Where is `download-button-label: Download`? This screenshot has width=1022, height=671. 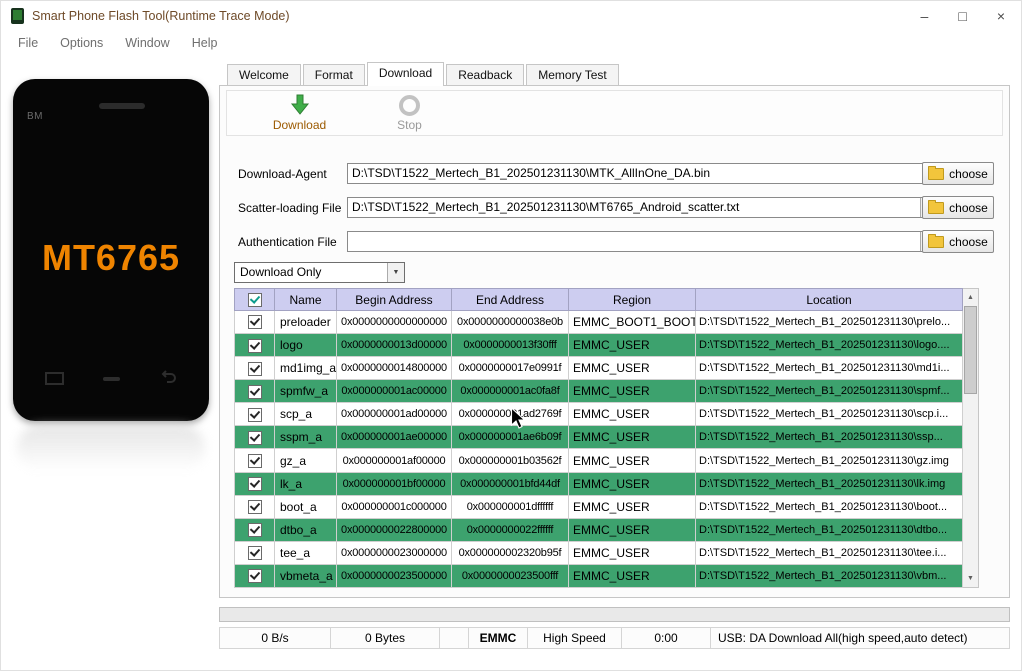 download-button-label: Download is located at coordinates (299, 125).